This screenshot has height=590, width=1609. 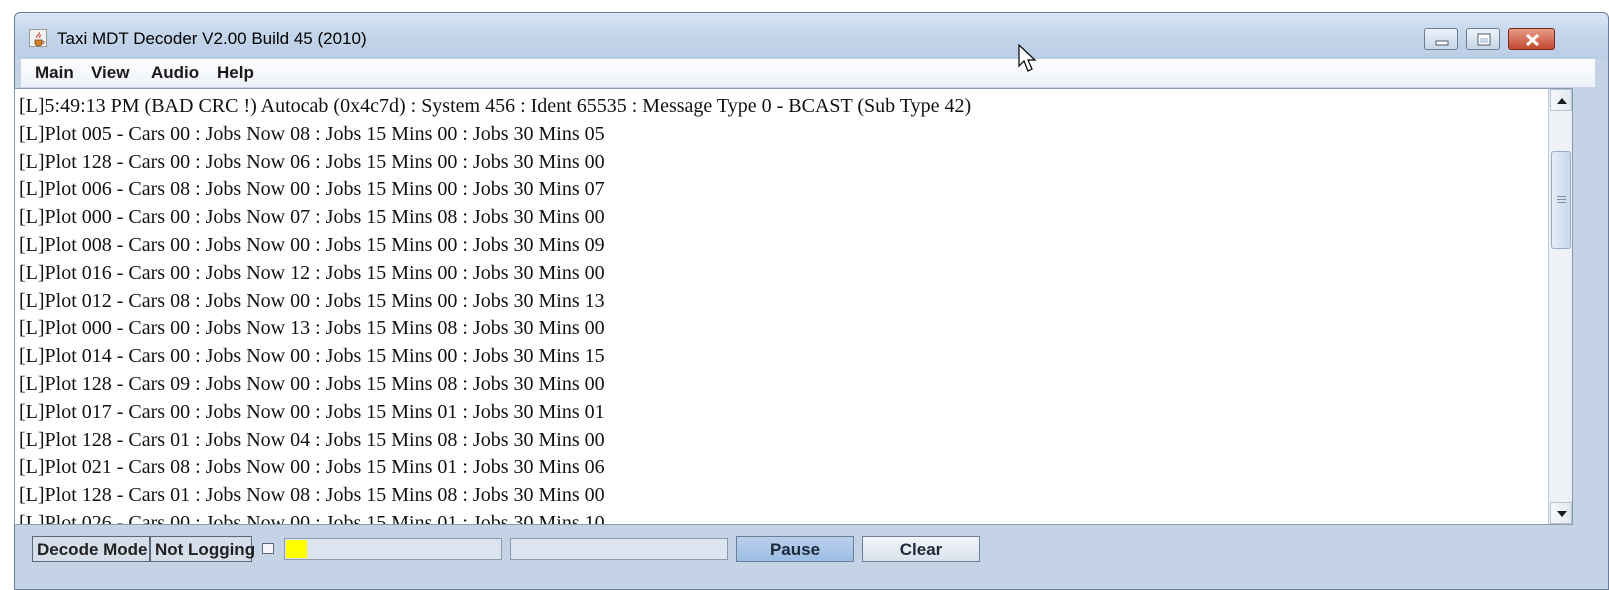 I want to click on maximize-button, so click(x=1483, y=39).